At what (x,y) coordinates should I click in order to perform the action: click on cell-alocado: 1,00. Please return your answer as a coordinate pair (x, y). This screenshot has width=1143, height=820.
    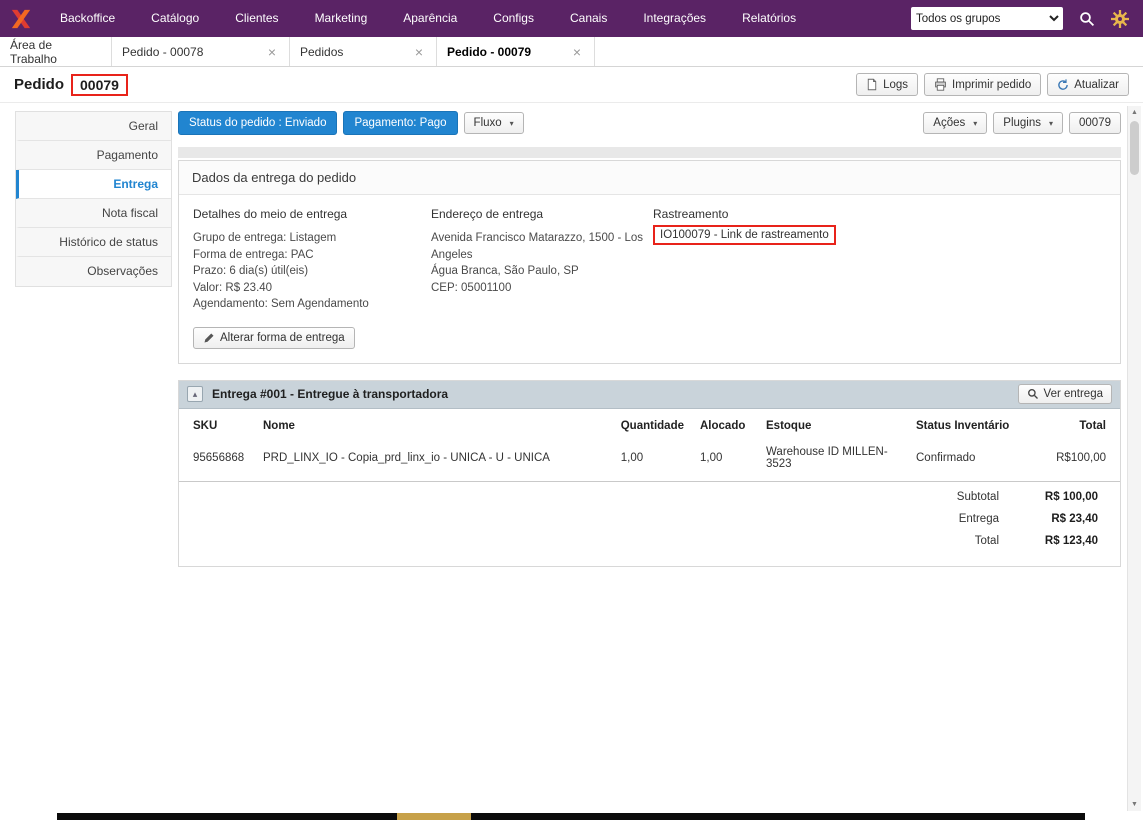
    Looking at the image, I should click on (725, 460).